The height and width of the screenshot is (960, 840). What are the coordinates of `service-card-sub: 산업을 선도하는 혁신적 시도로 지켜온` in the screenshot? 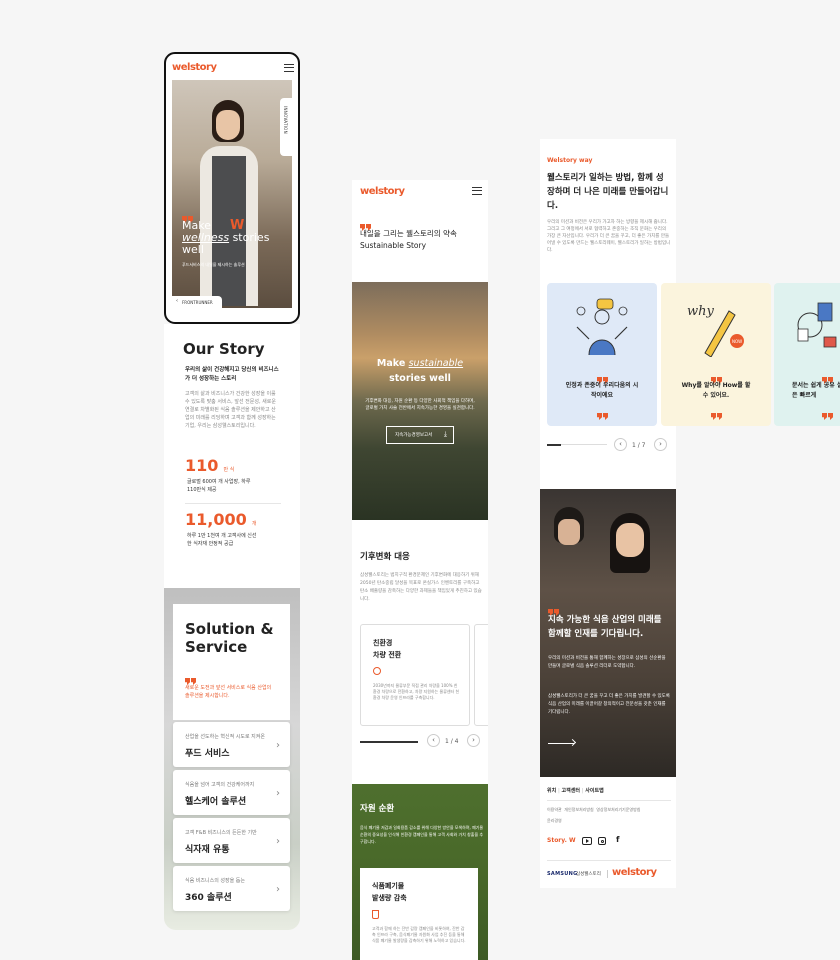 It's located at (225, 737).